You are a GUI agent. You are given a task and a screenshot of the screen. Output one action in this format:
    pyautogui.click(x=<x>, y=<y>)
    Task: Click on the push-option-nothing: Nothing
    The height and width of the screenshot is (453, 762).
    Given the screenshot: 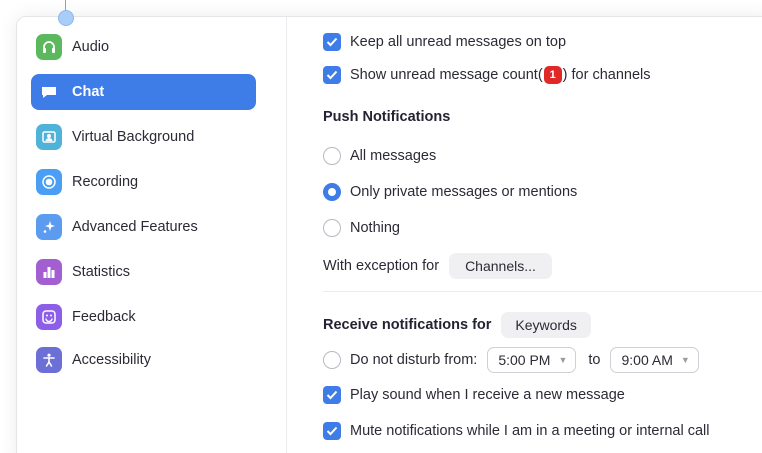 What is the action you would take?
    pyautogui.click(x=361, y=228)
    